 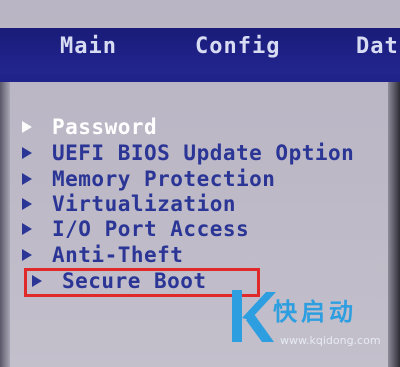 I want to click on watermark-brand-text: 快启动, so click(x=315, y=312).